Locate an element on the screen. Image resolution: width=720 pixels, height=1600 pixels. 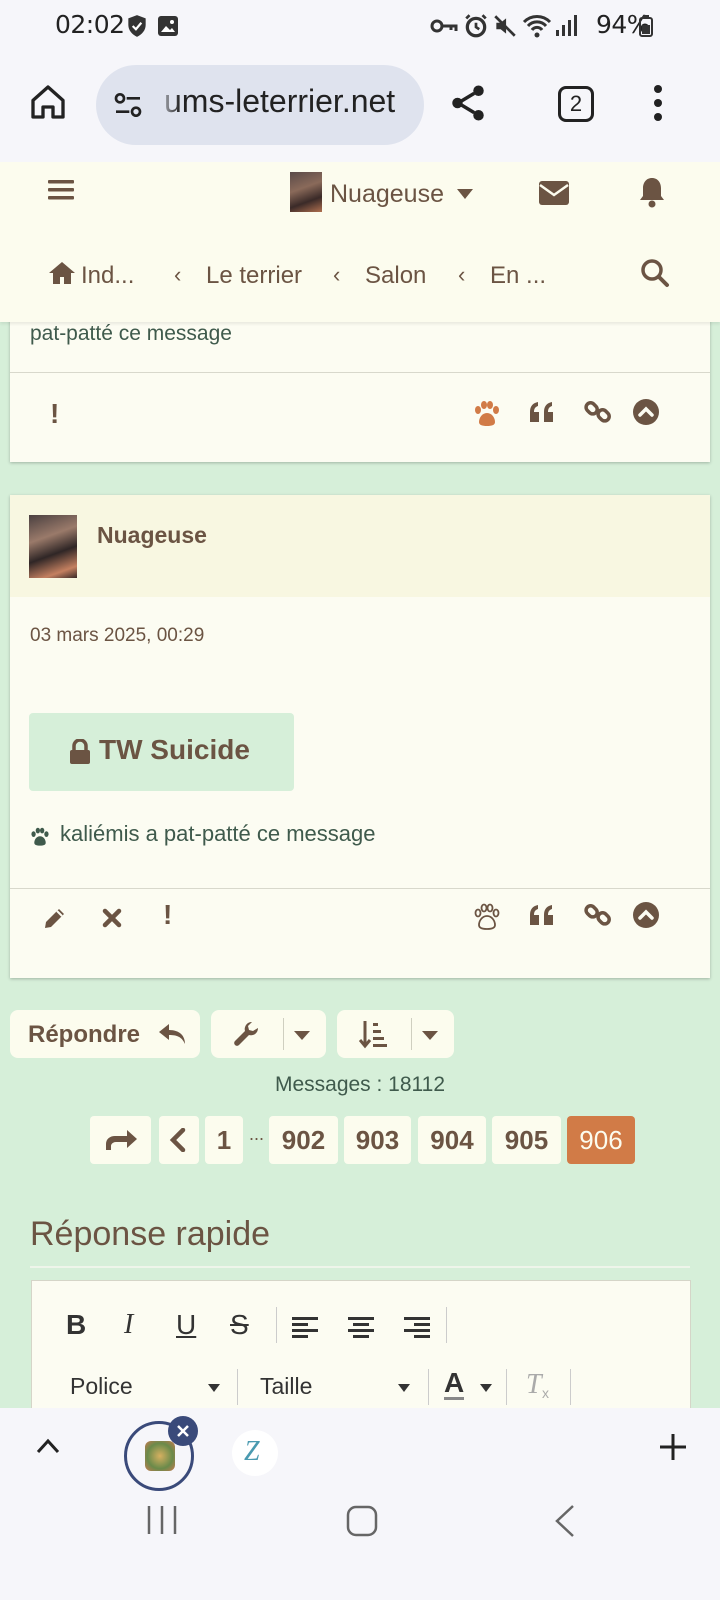
page-904: 904 is located at coordinates (452, 1140).